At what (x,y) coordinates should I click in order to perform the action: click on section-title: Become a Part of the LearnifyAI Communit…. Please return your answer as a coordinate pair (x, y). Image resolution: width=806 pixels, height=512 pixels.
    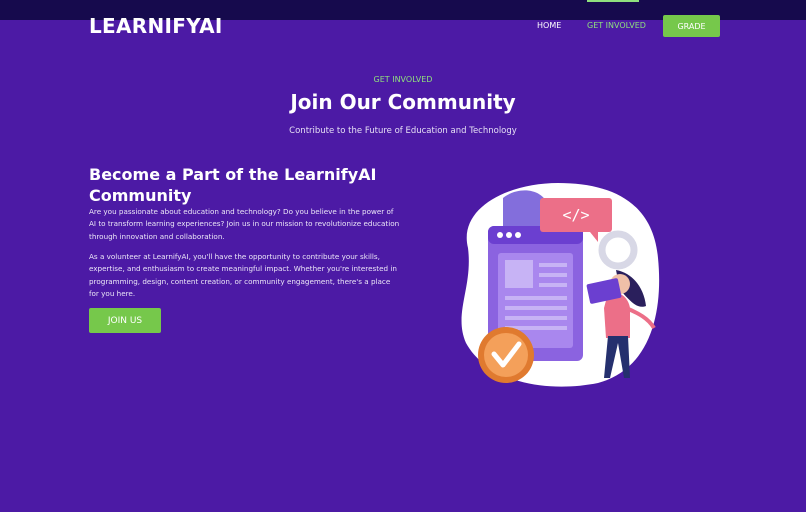
    Looking at the image, I should click on (233, 185).